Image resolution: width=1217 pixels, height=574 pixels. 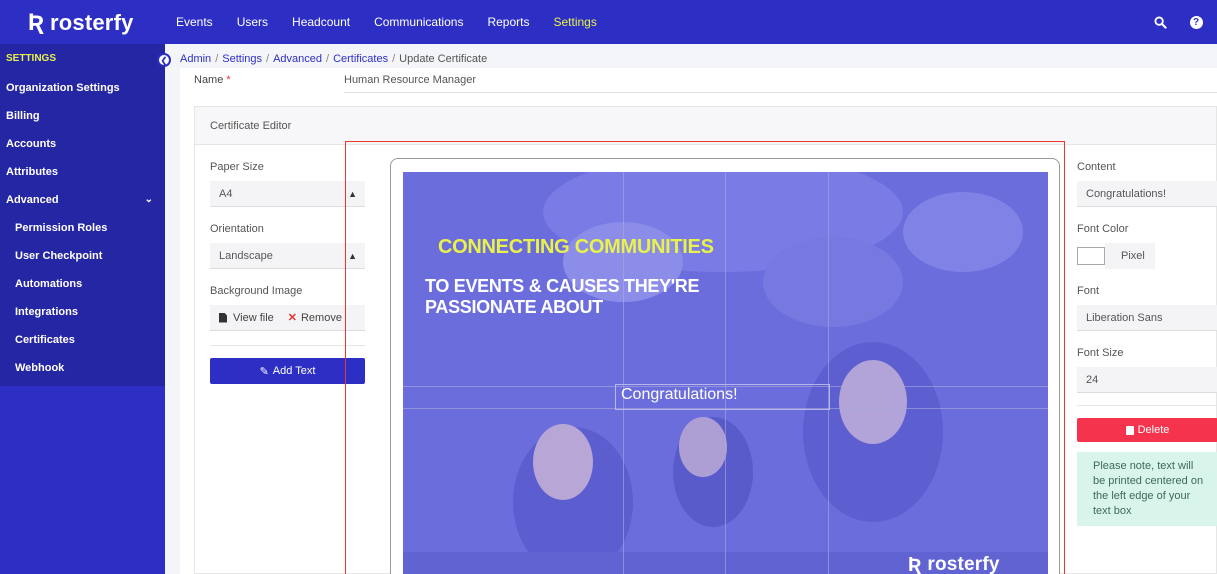 What do you see at coordinates (226, 194) in the screenshot?
I see `paper-size-value: A4` at bounding box center [226, 194].